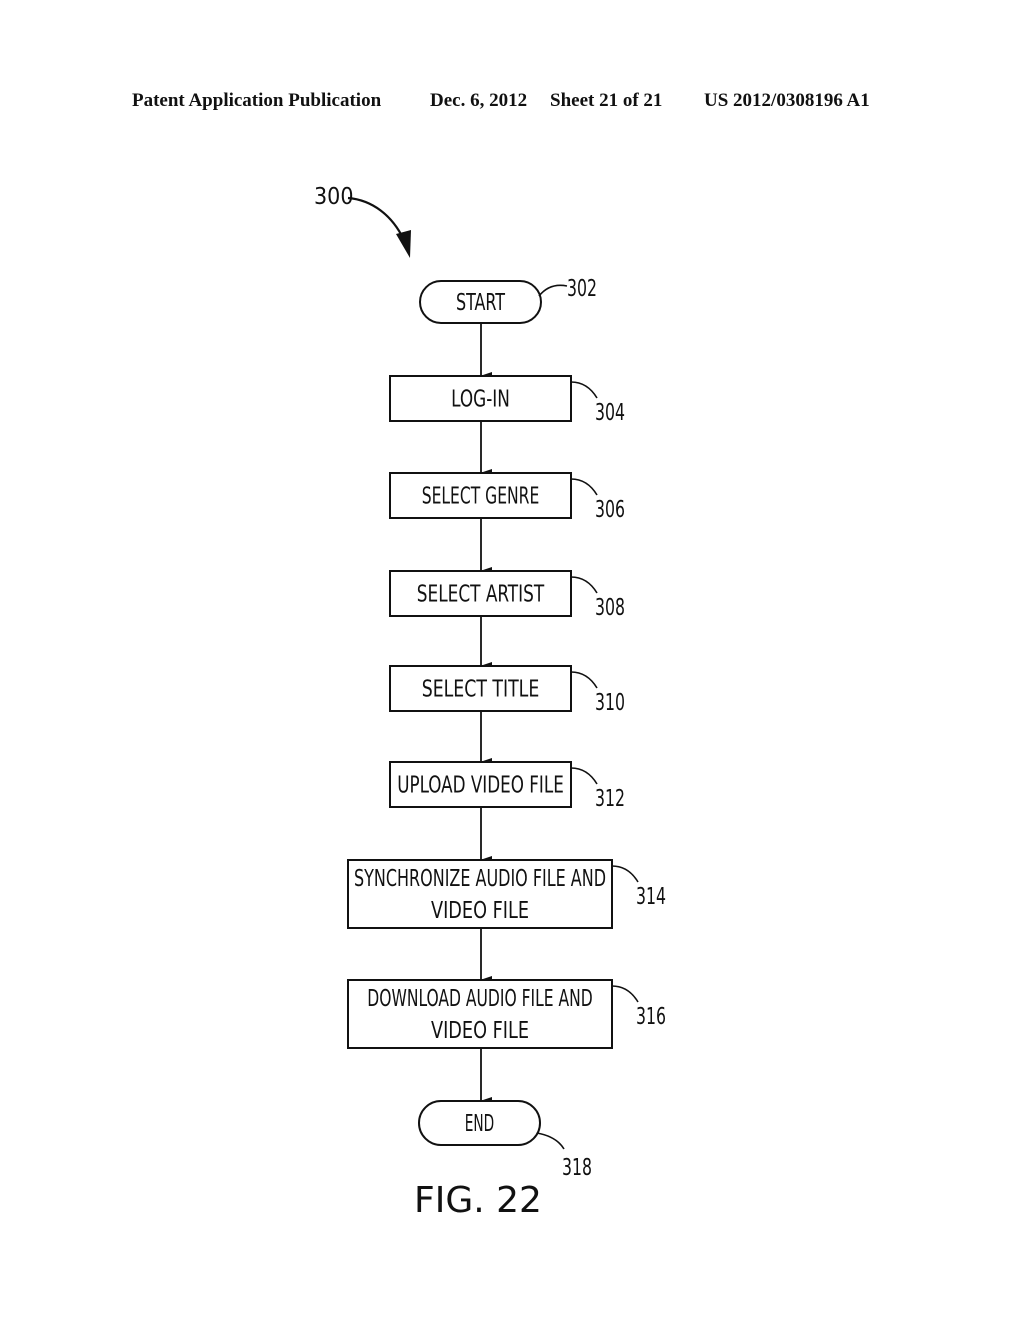  Describe the element at coordinates (610, 510) in the screenshot. I see `ref-number-306: 306` at that location.